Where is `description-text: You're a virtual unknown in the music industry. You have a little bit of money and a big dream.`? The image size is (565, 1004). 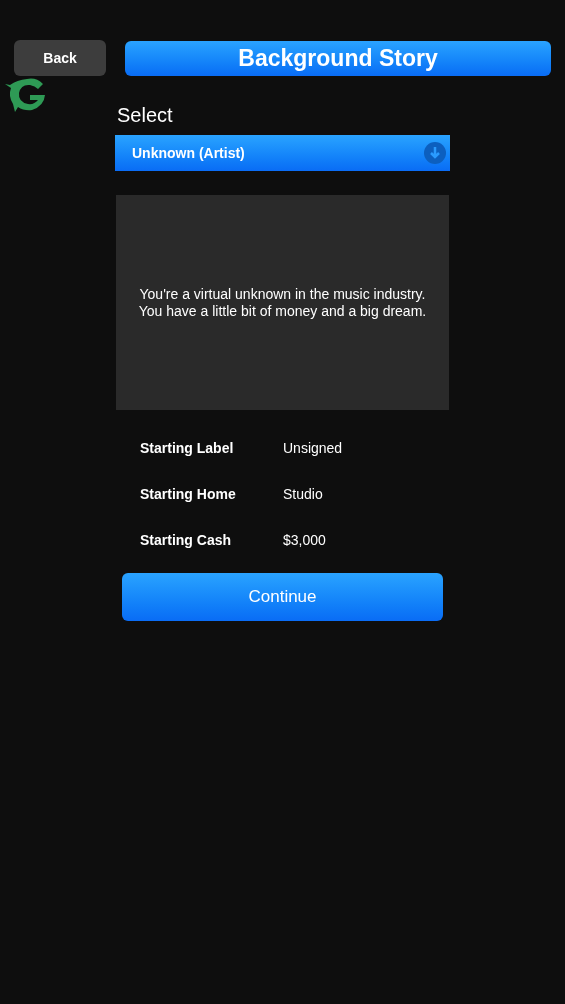 description-text: You're a virtual unknown in the music industry. You have a little bit of money and a big dream. is located at coordinates (282, 302).